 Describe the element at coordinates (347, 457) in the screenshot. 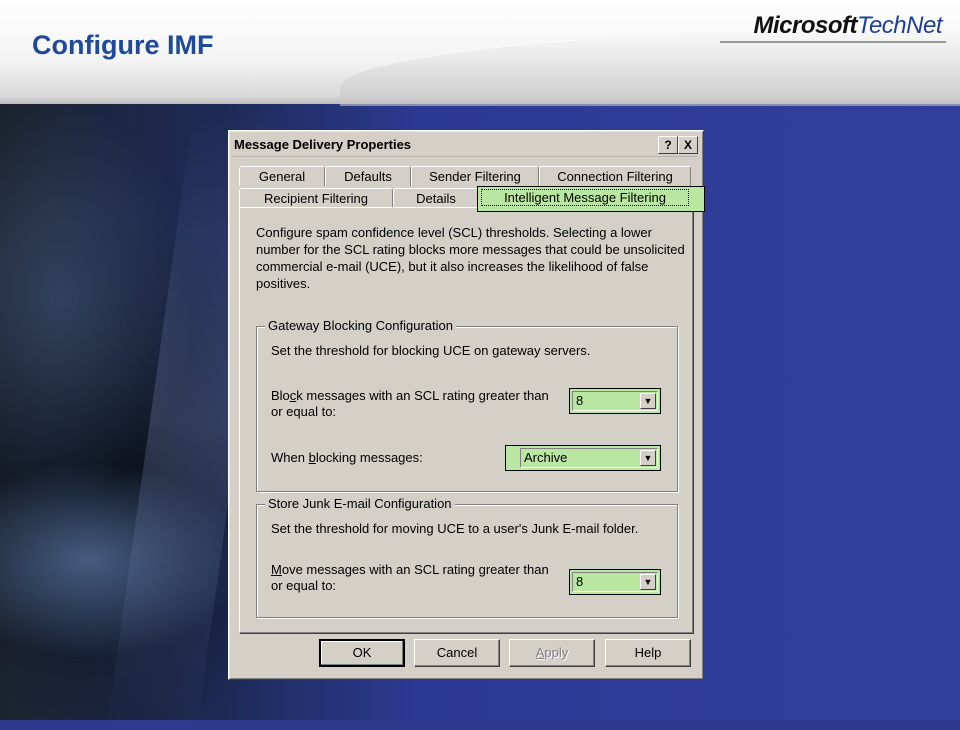

I see `blocking-action-label: When blocking messages:` at that location.